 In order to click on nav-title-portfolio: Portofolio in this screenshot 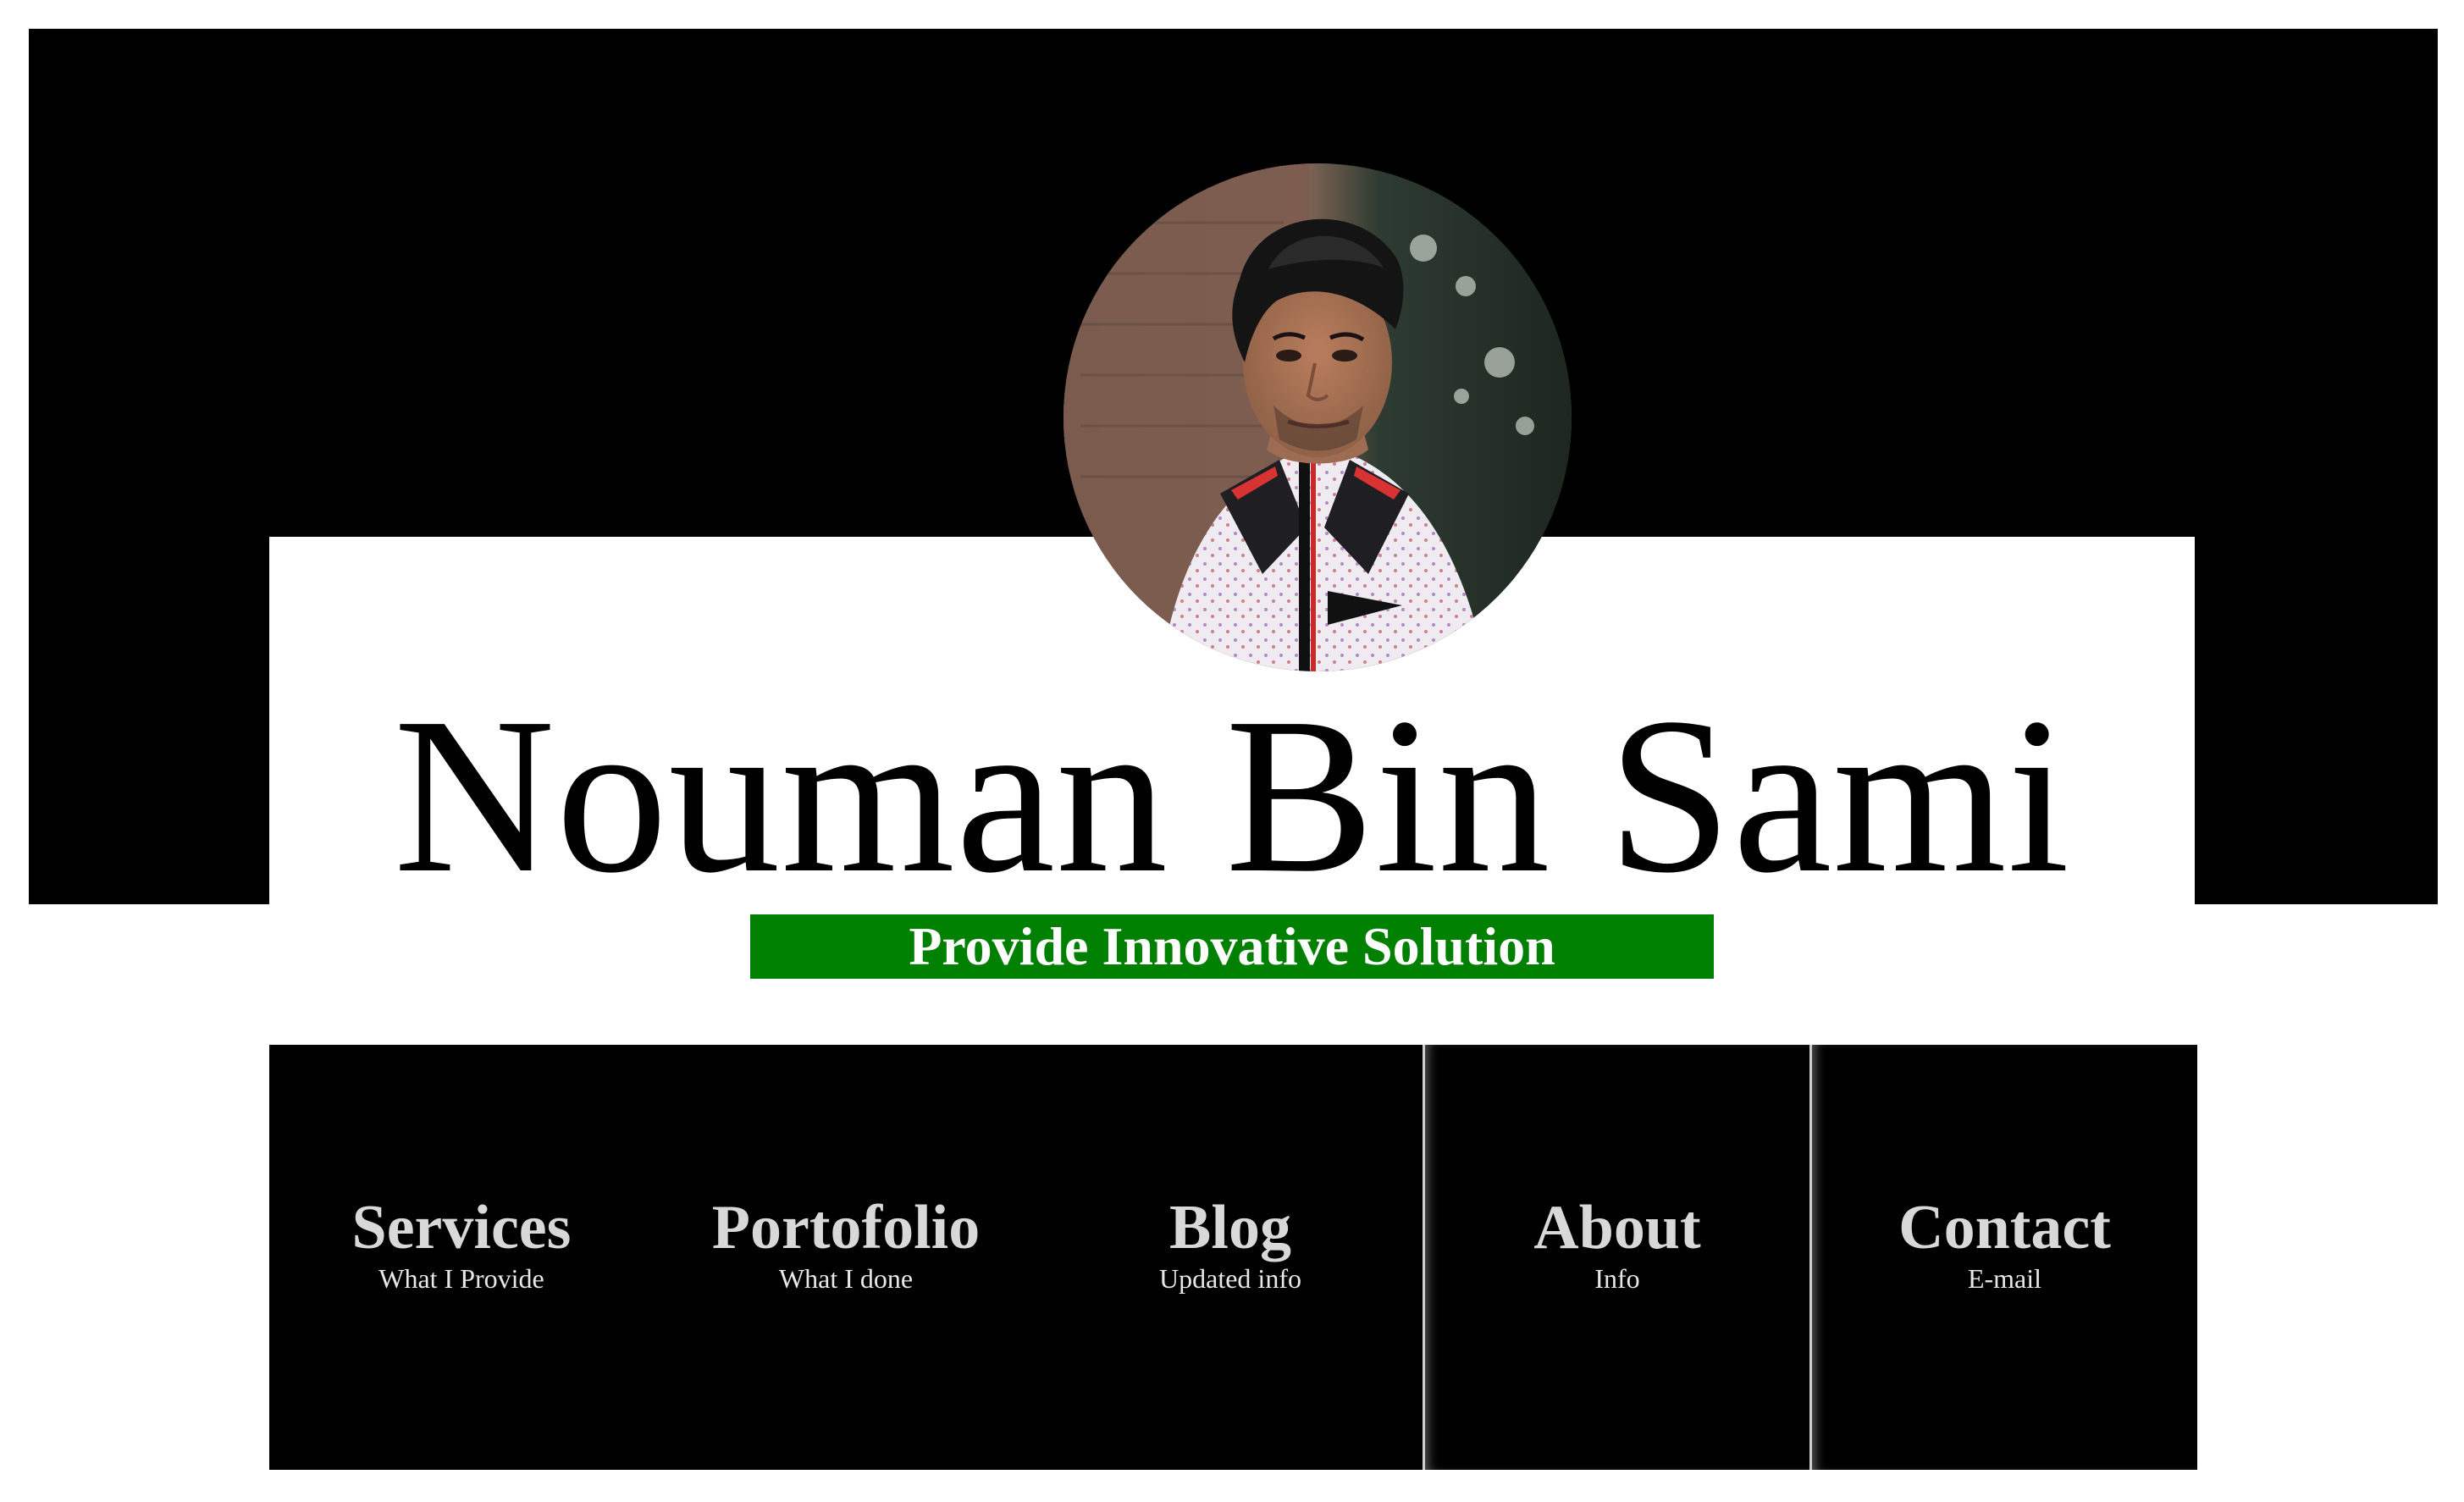, I will do `click(846, 1227)`.